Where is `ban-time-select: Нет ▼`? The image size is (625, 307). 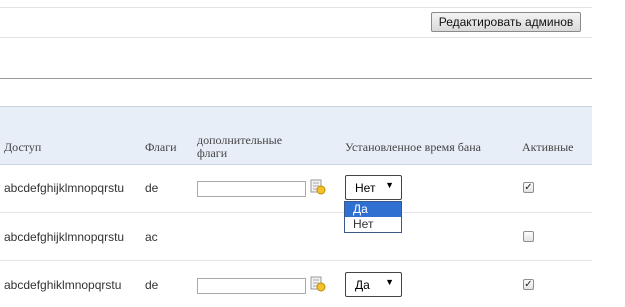
ban-time-select: Нет ▼ is located at coordinates (373, 187).